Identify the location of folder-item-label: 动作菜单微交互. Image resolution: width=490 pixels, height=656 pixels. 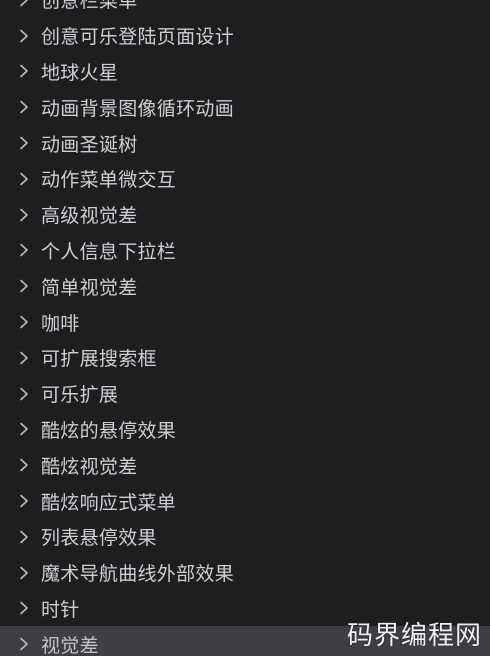
(109, 181).